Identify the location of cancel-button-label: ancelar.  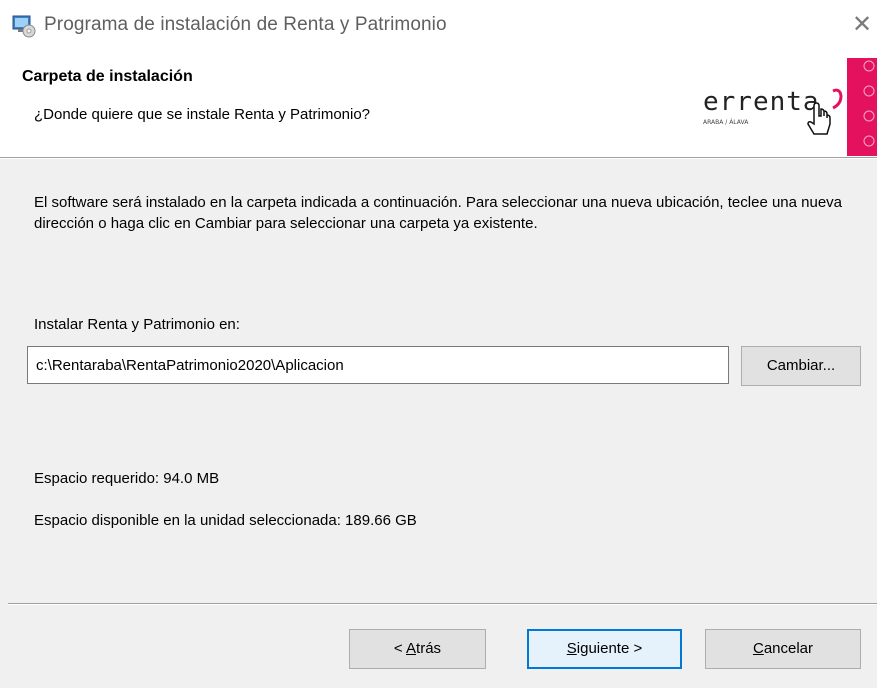
(788, 648).